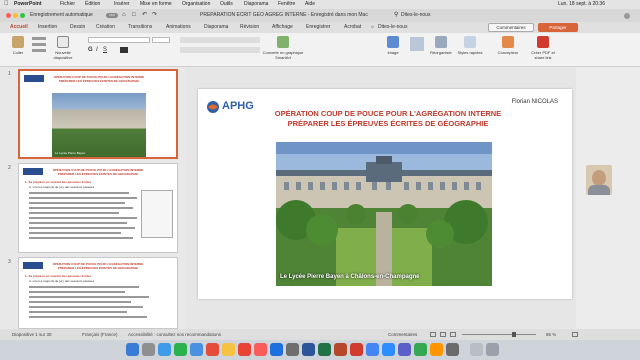 This screenshot has width=640, height=360. Describe the element at coordinates (514, 334) in the screenshot. I see `zoom-slider-handle` at that location.